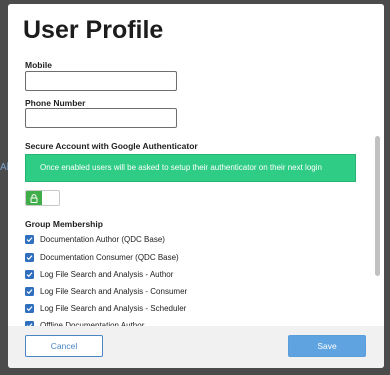  What do you see at coordinates (101, 118) in the screenshot?
I see `phone-number-input` at bounding box center [101, 118].